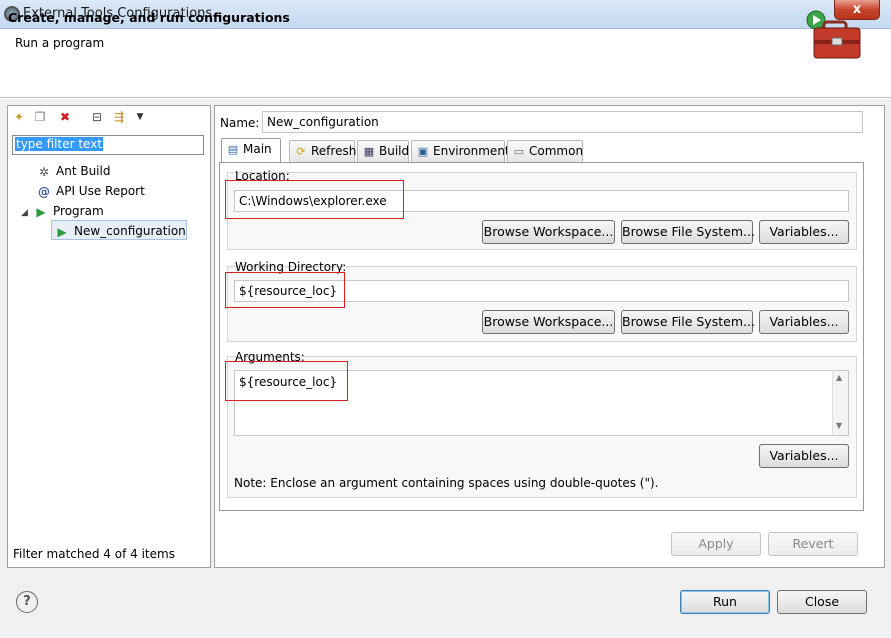 Image resolution: width=891 pixels, height=638 pixels. I want to click on chevron-down-icon: ◢, so click(27, 213).